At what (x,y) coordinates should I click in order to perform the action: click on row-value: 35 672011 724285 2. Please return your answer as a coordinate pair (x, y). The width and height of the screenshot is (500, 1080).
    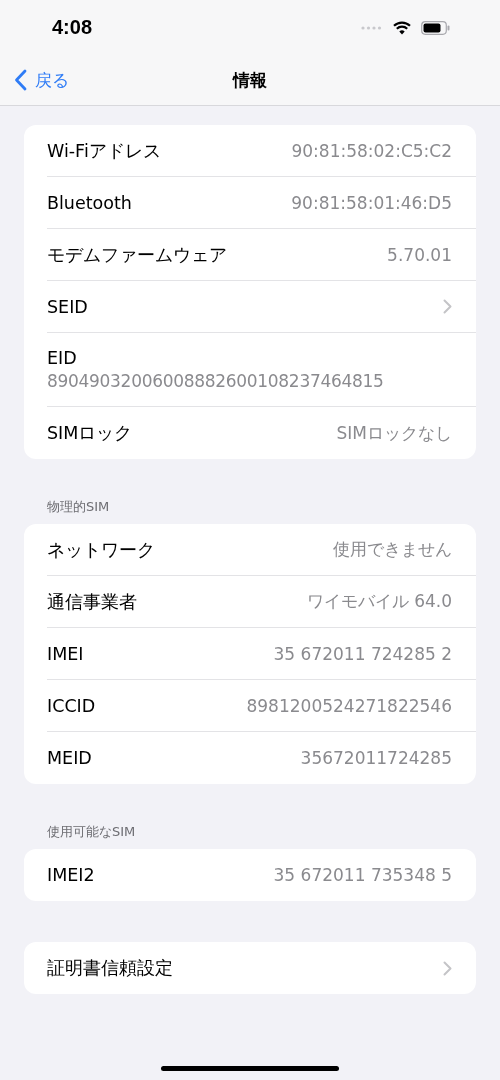
    Looking at the image, I should click on (362, 653).